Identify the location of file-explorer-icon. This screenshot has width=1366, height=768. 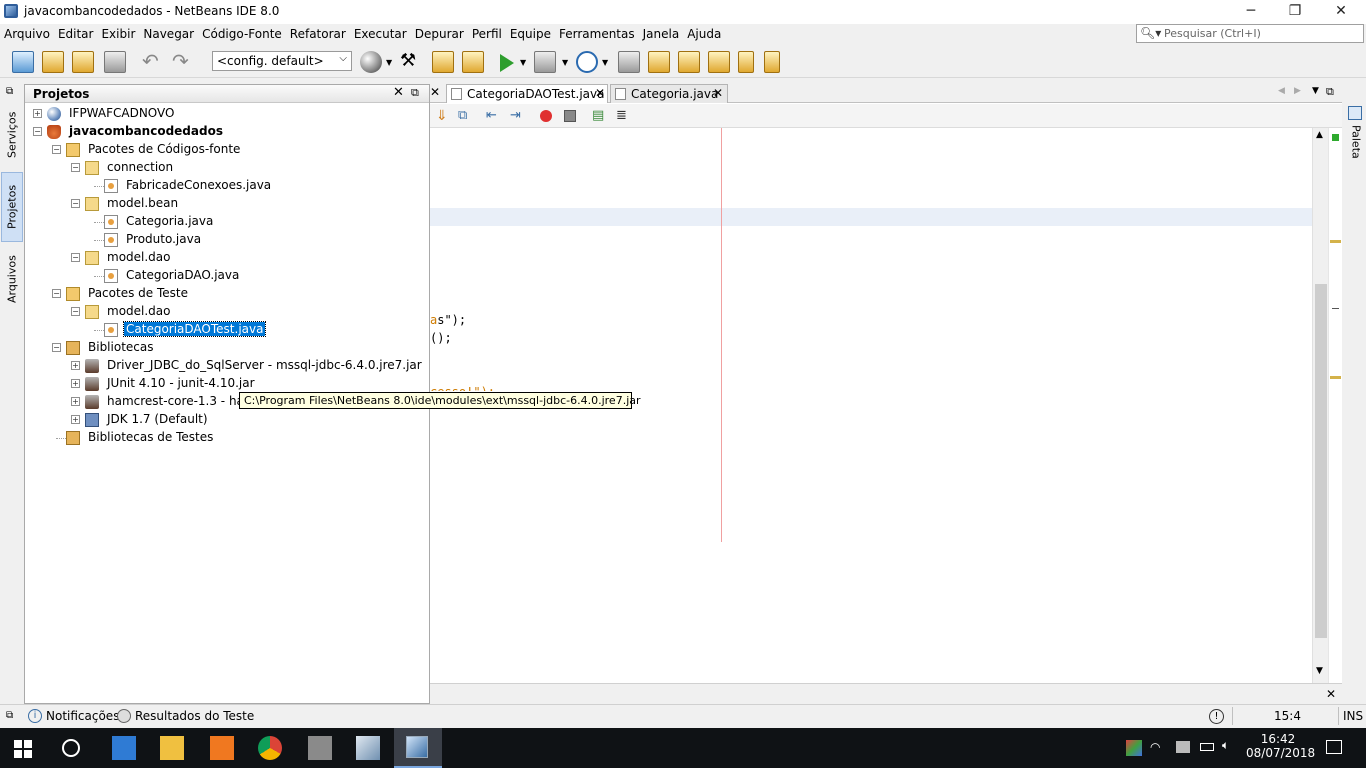
(172, 748).